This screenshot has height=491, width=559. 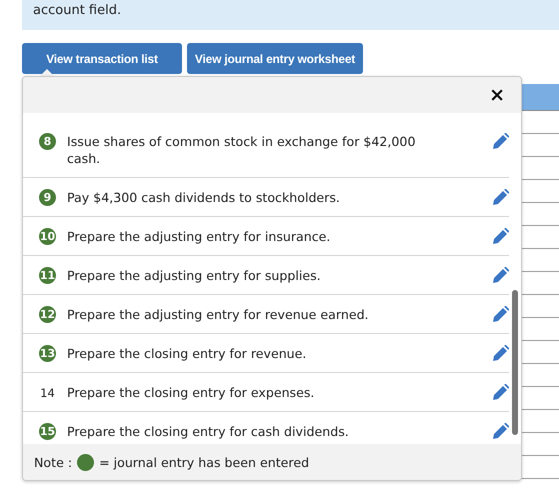 I want to click on transaction-text: Prepare the closing entry for expenses., so click(x=191, y=392).